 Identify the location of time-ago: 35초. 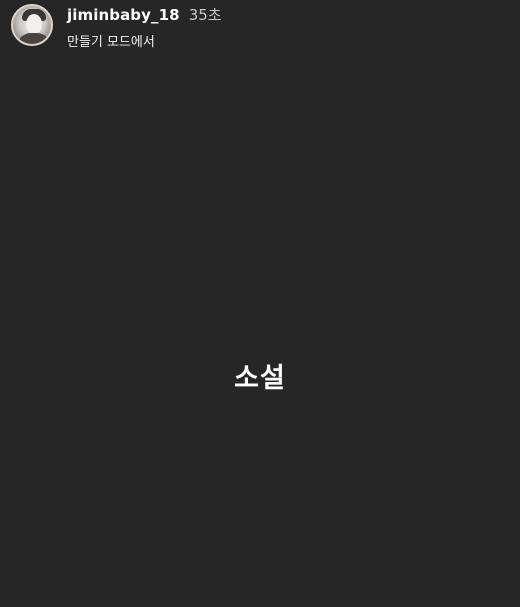
(205, 15).